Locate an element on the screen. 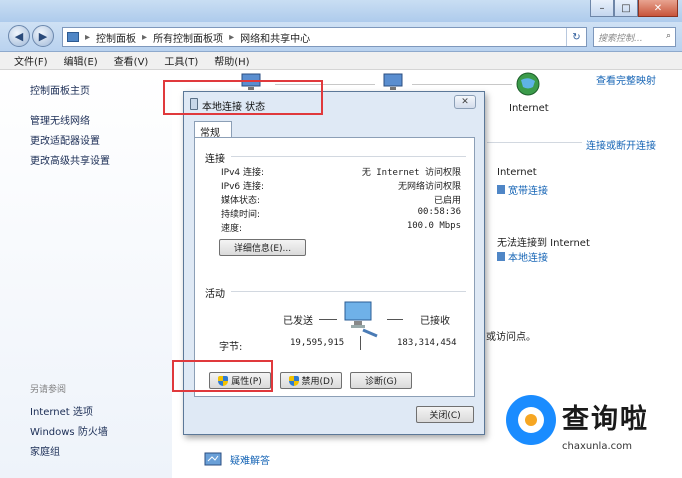  troubleshoot-icon is located at coordinates (213, 460).